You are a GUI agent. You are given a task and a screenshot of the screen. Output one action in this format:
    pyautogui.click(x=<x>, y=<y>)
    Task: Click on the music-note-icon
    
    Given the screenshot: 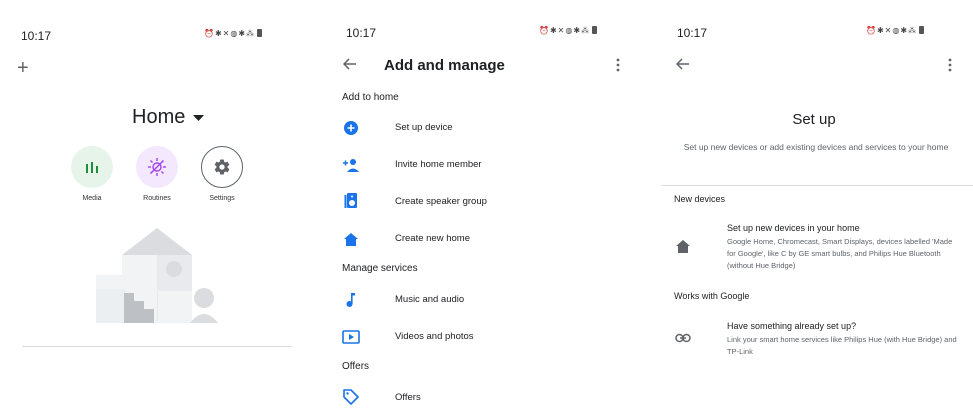 What is the action you would take?
    pyautogui.click(x=351, y=300)
    